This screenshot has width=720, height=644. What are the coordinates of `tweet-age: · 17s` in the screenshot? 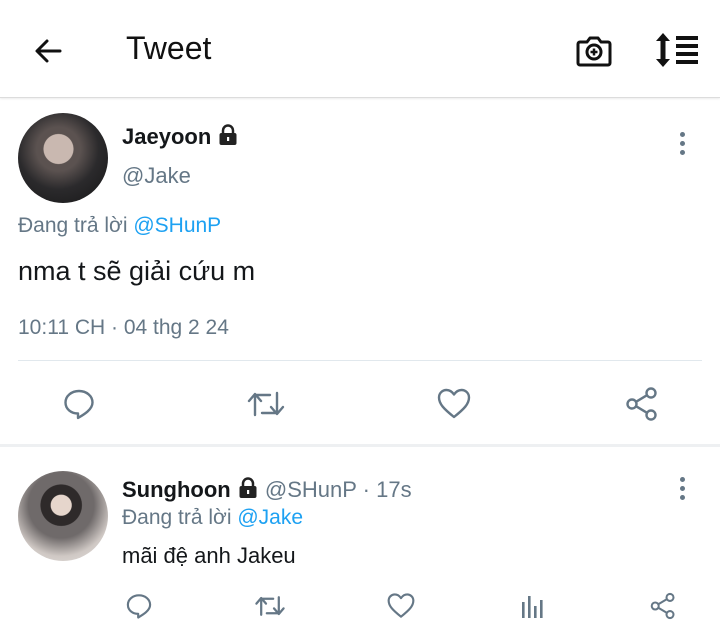 It's located at (387, 489).